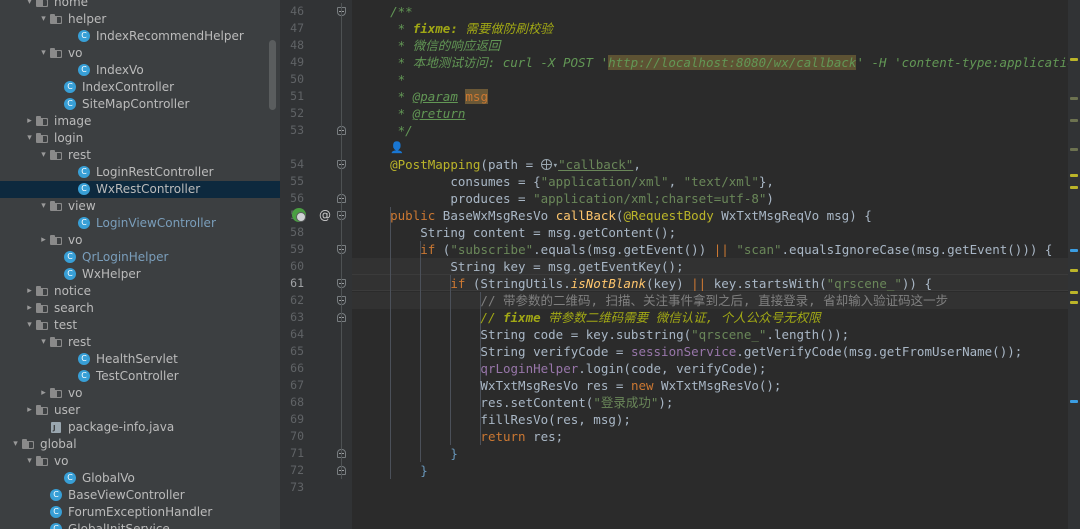 The height and width of the screenshot is (529, 1080). I want to click on sidebar-scrollbar-thumb, so click(272, 75).